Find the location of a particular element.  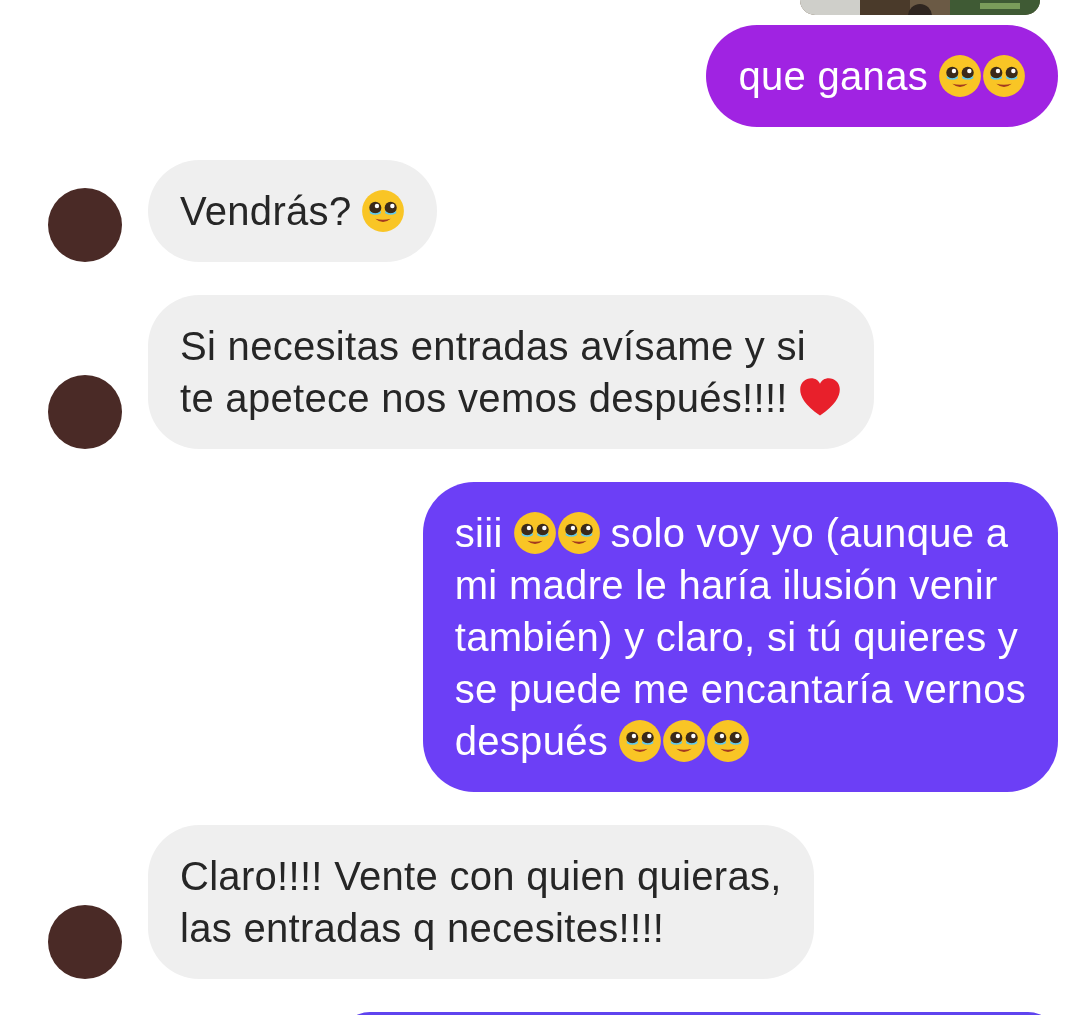

message-text: después is located at coordinates (531, 741).